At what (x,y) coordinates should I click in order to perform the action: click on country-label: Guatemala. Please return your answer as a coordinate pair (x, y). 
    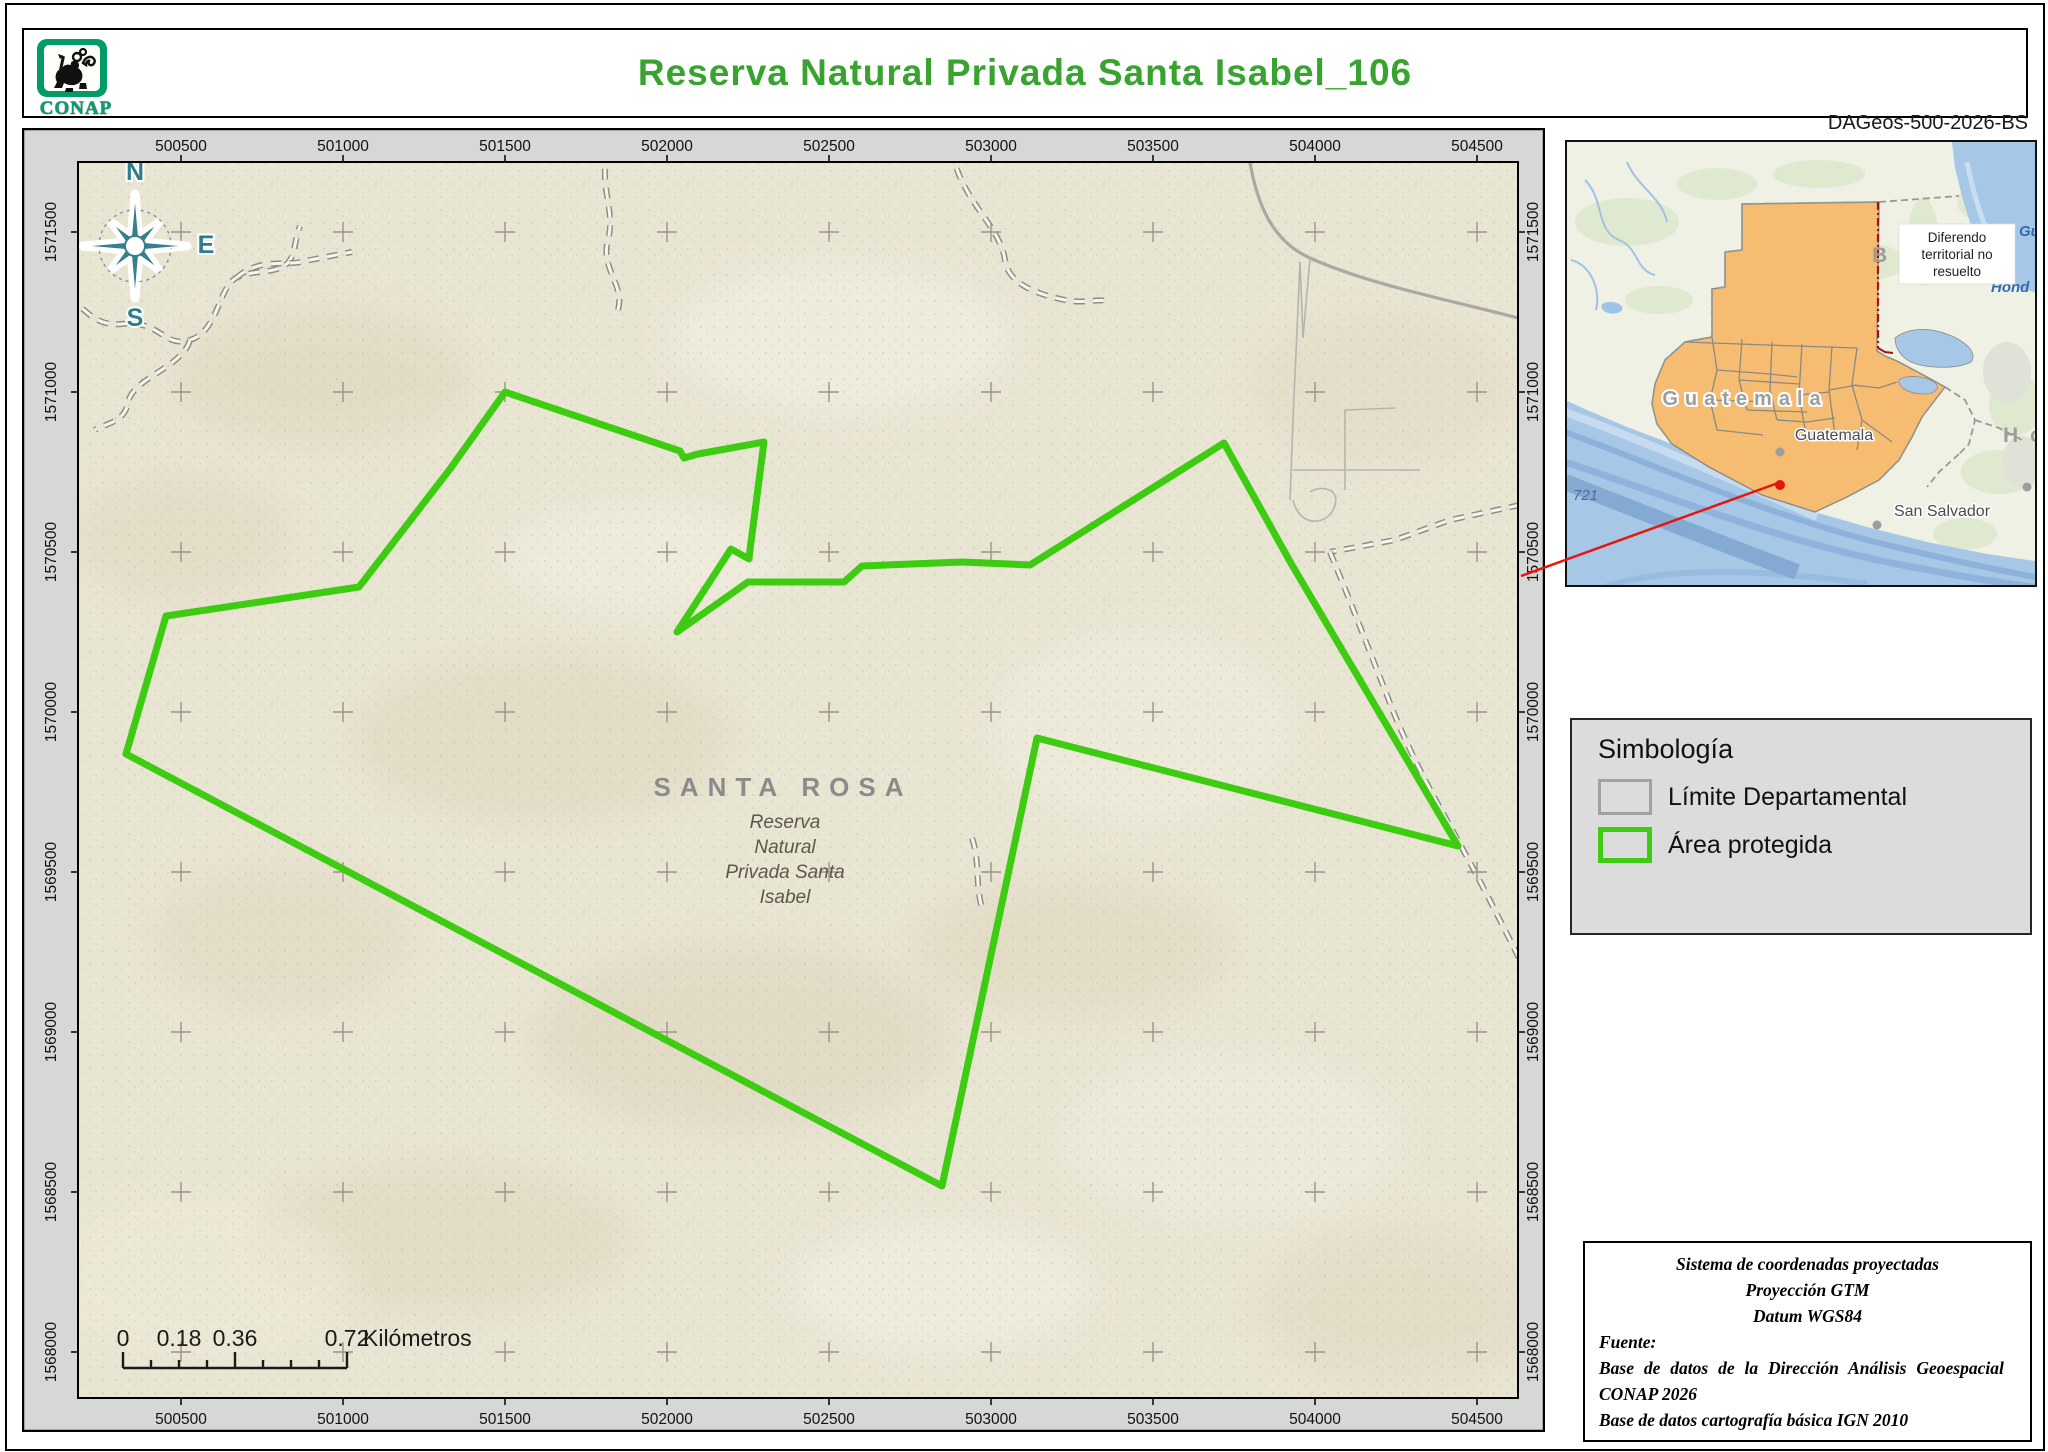
    Looking at the image, I should click on (1744, 399).